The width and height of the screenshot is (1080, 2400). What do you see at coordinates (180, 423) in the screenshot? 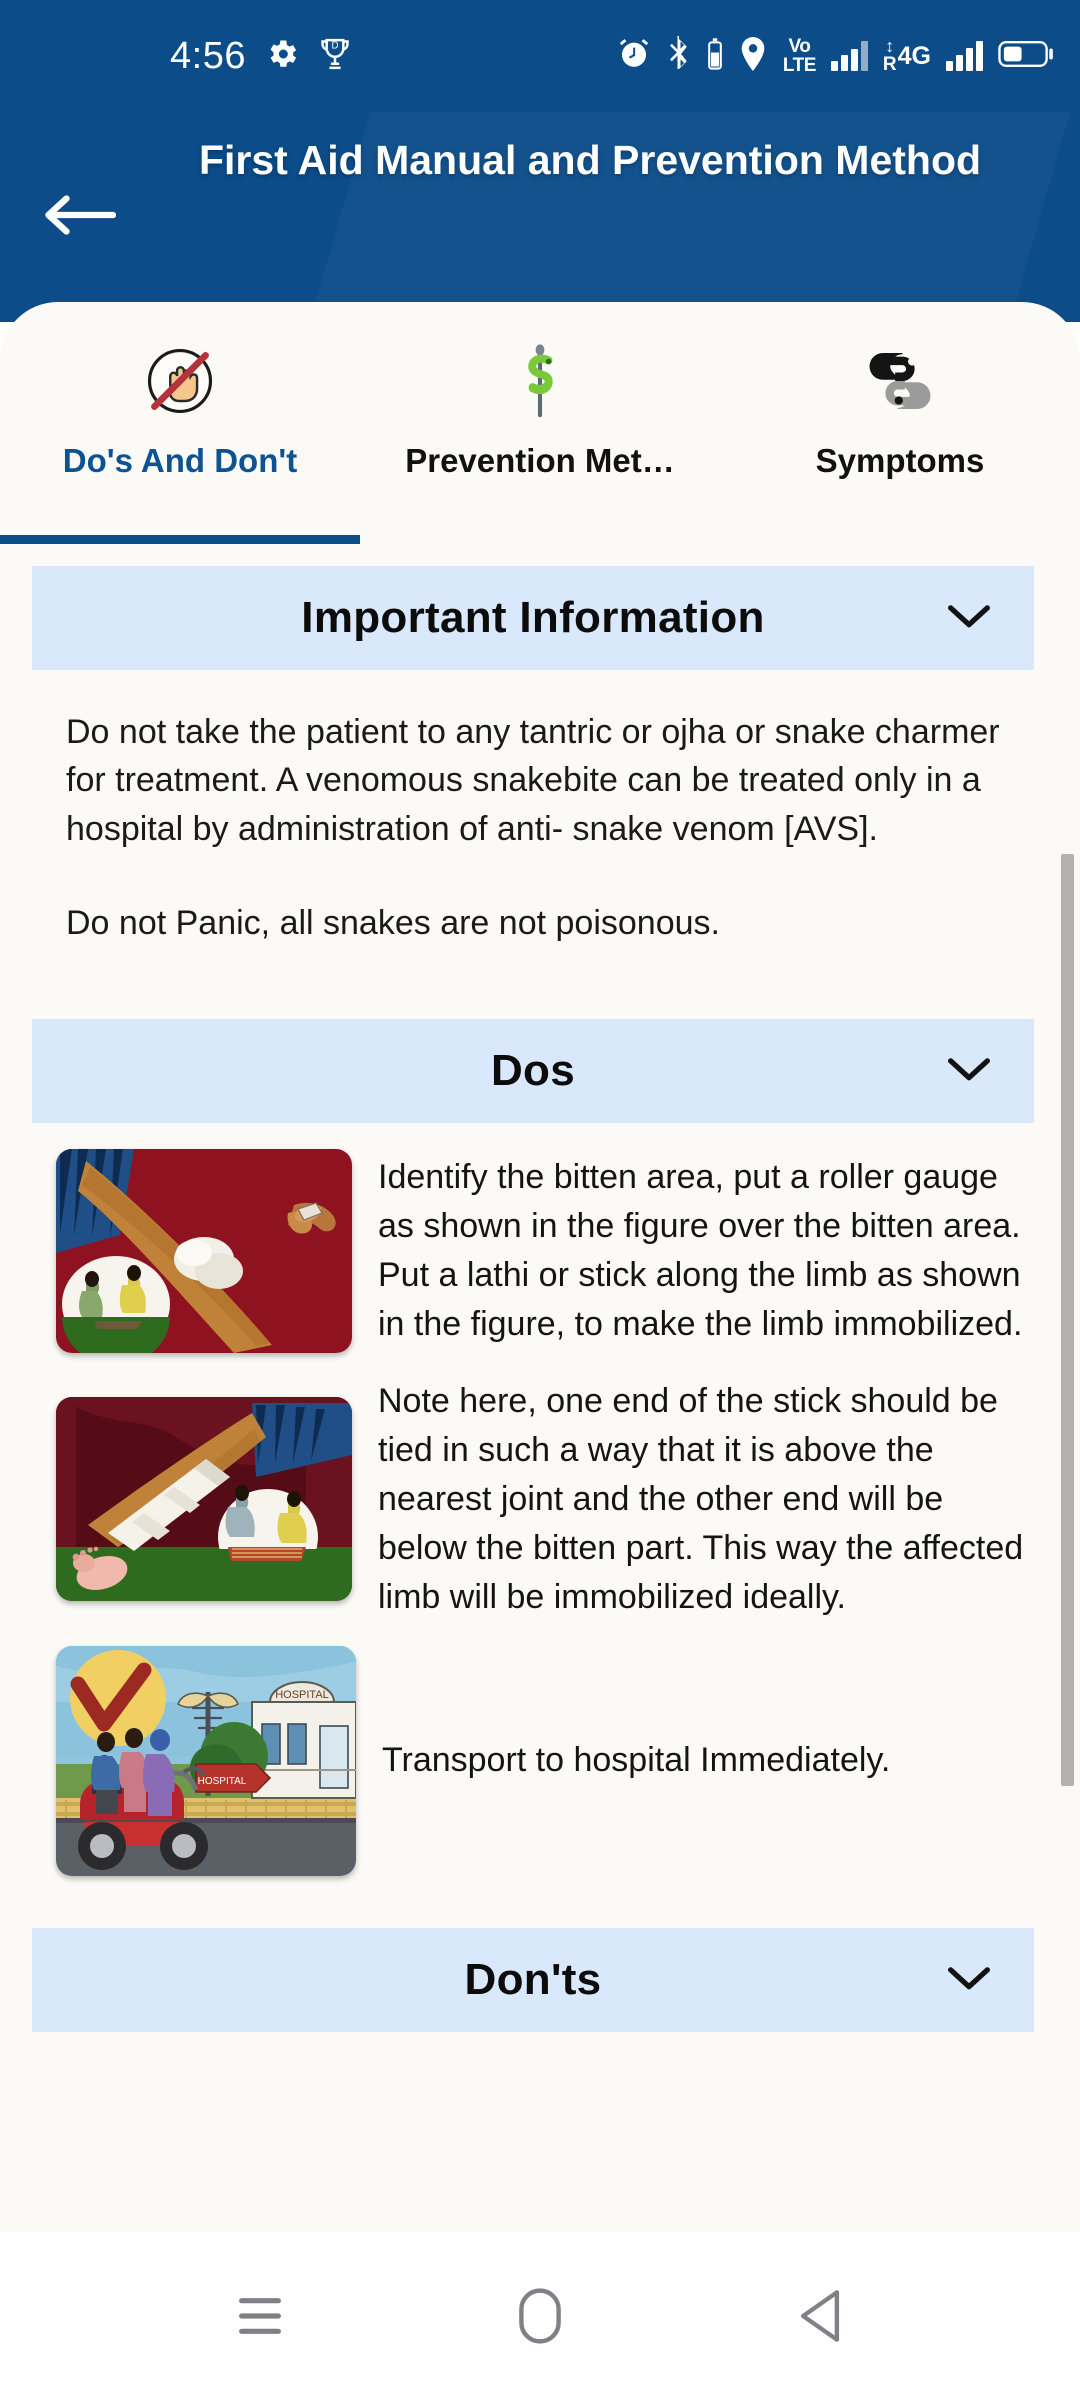
I see `tab-dos-and-donts: Do's And Don't` at bounding box center [180, 423].